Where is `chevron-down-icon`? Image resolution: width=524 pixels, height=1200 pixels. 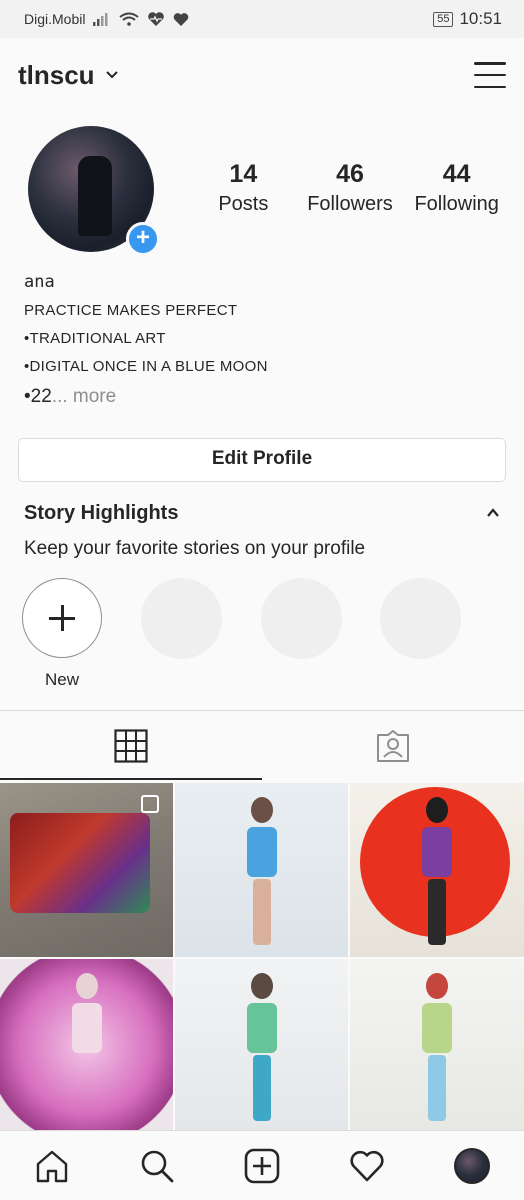 chevron-down-icon is located at coordinates (112, 75).